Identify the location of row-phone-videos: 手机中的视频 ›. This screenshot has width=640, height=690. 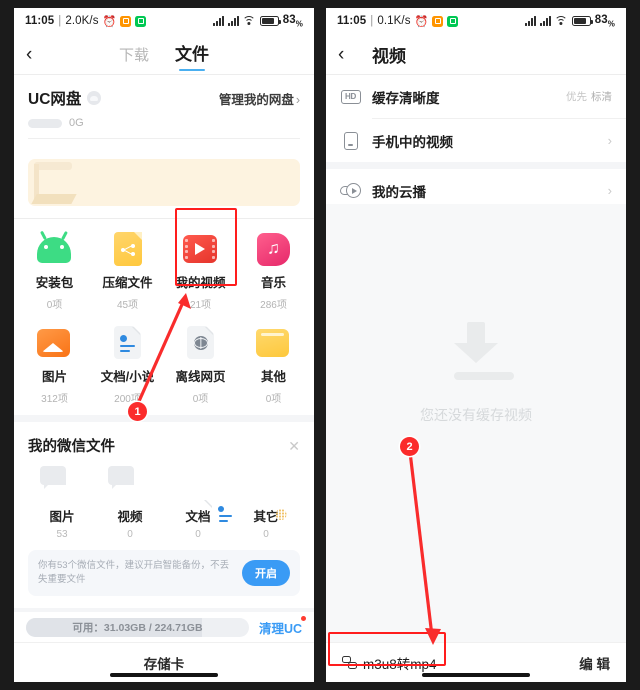
(476, 140).